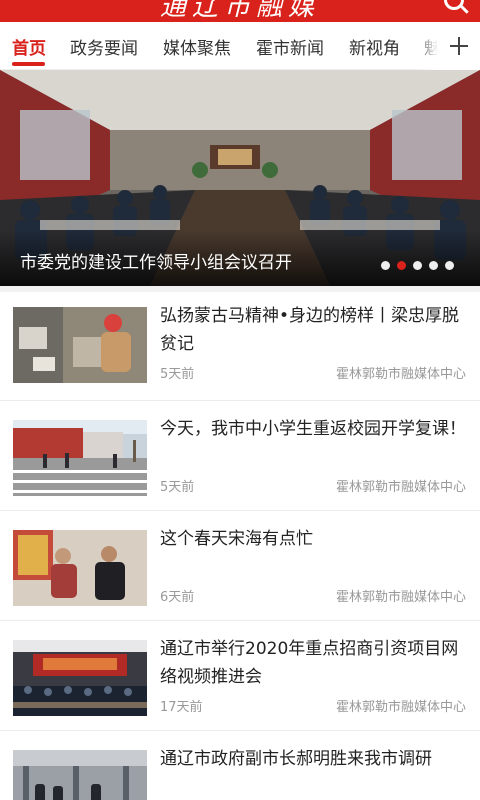 Image resolution: width=480 pixels, height=800 pixels. I want to click on plus-icon, so click(459, 46).